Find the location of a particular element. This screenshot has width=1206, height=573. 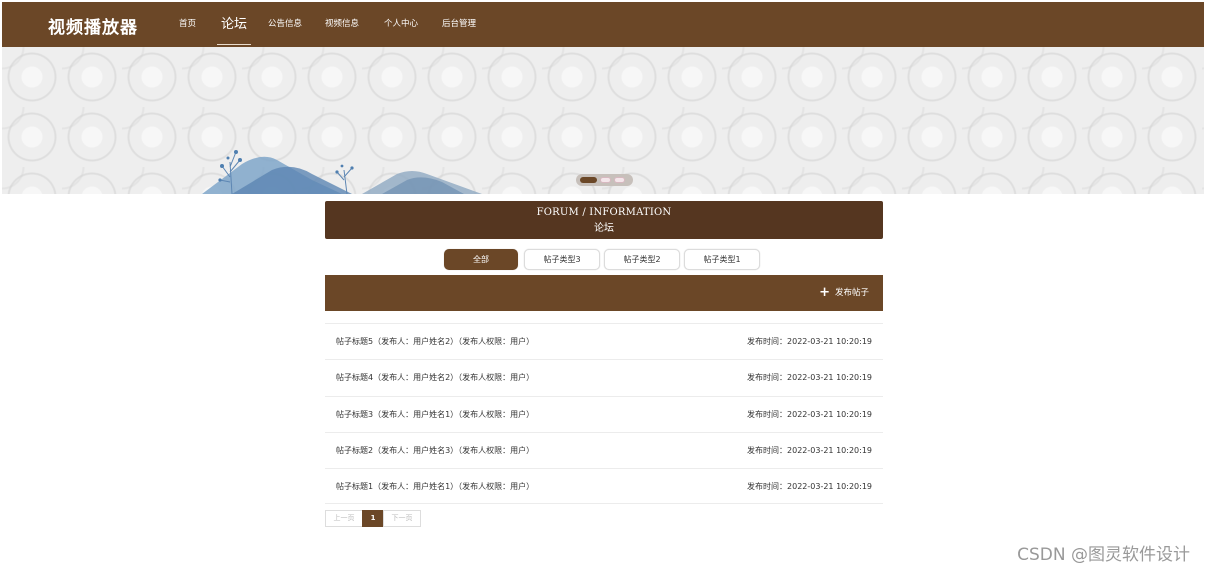

post-title: 帖子标题3（发布人：用户姓名1）（发布人权限：用户） is located at coordinates (435, 414).